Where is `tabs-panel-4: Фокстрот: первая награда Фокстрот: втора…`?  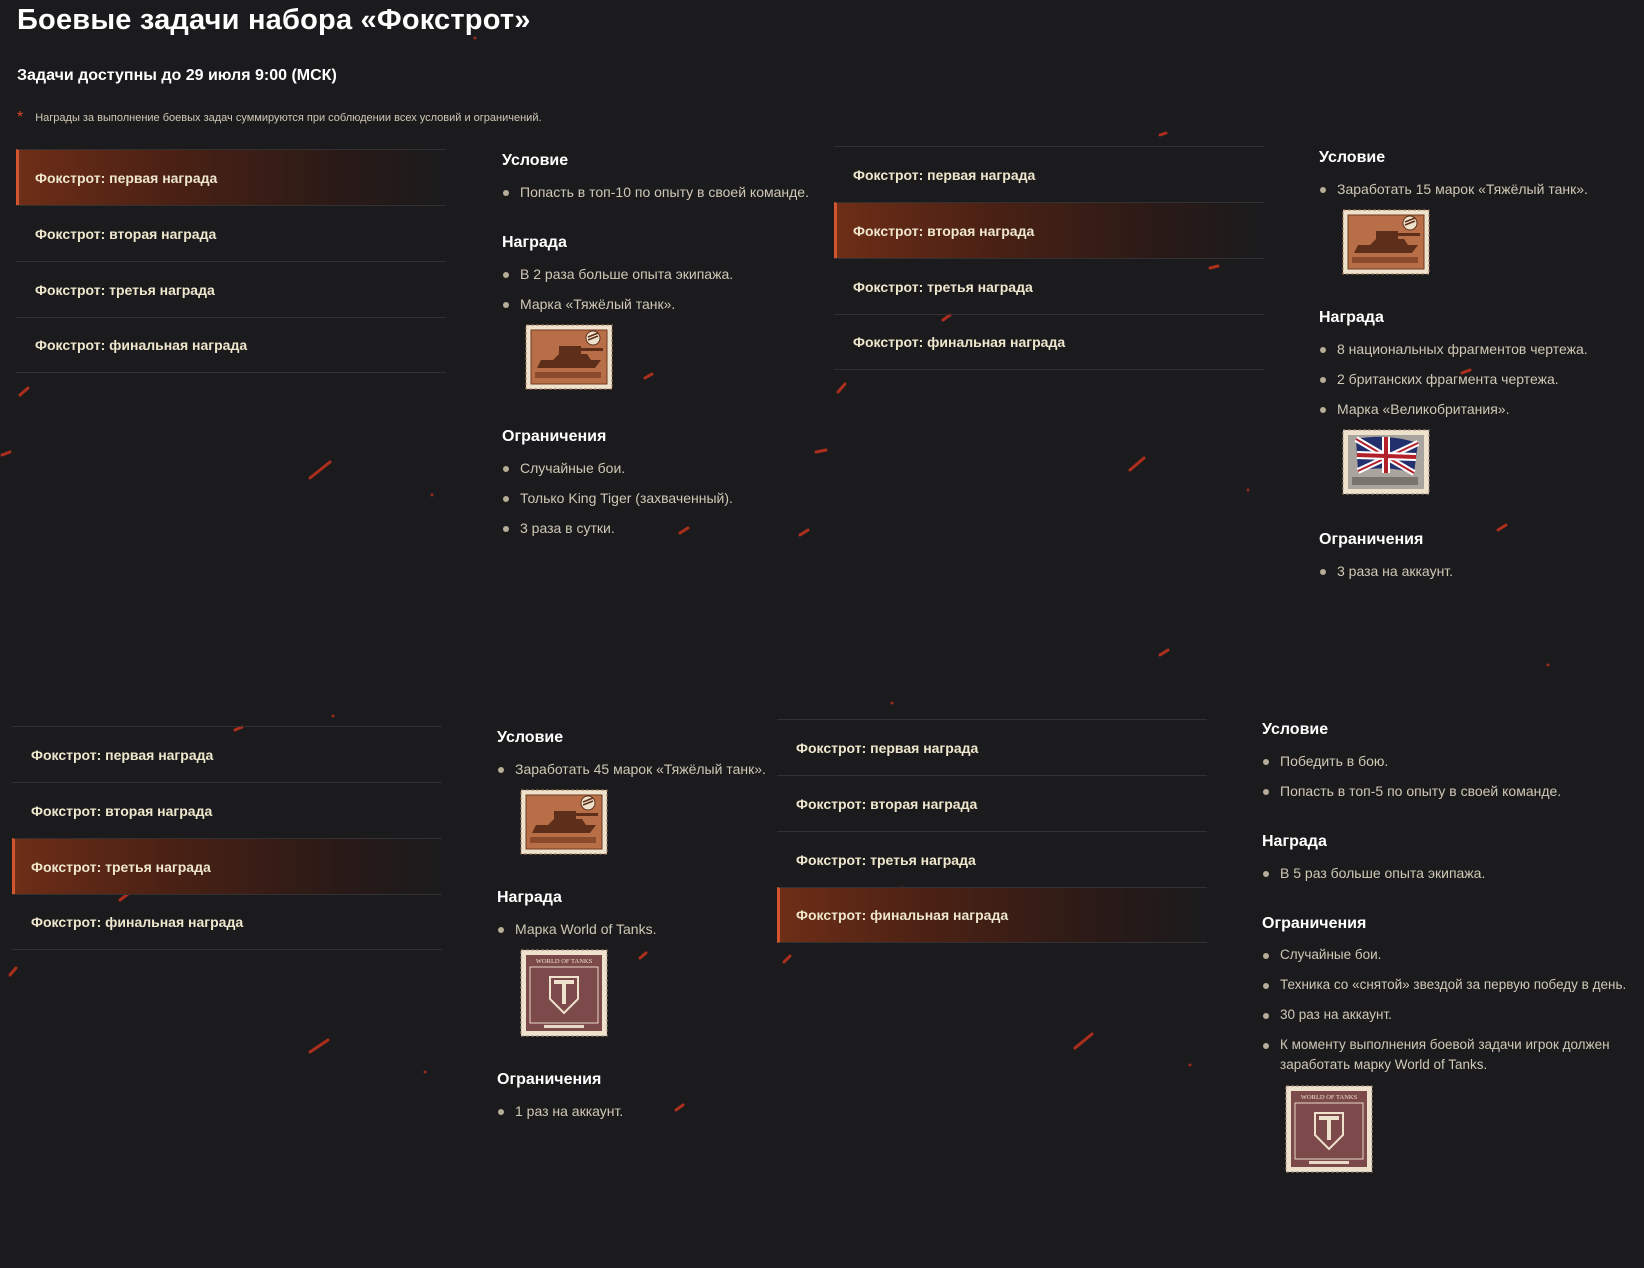 tabs-panel-4: Фокстрот: первая награда Фокстрот: втора… is located at coordinates (992, 831).